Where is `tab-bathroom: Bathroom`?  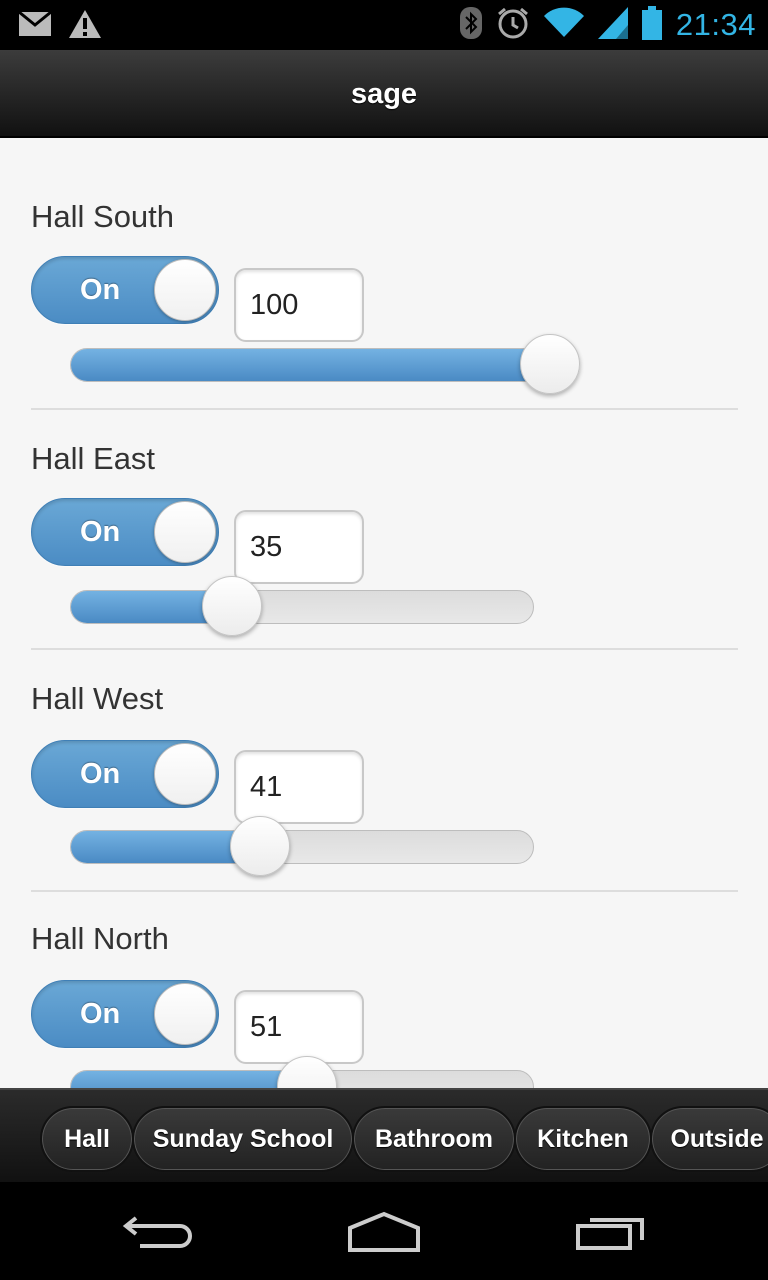
tab-bathroom: Bathroom is located at coordinates (434, 1139).